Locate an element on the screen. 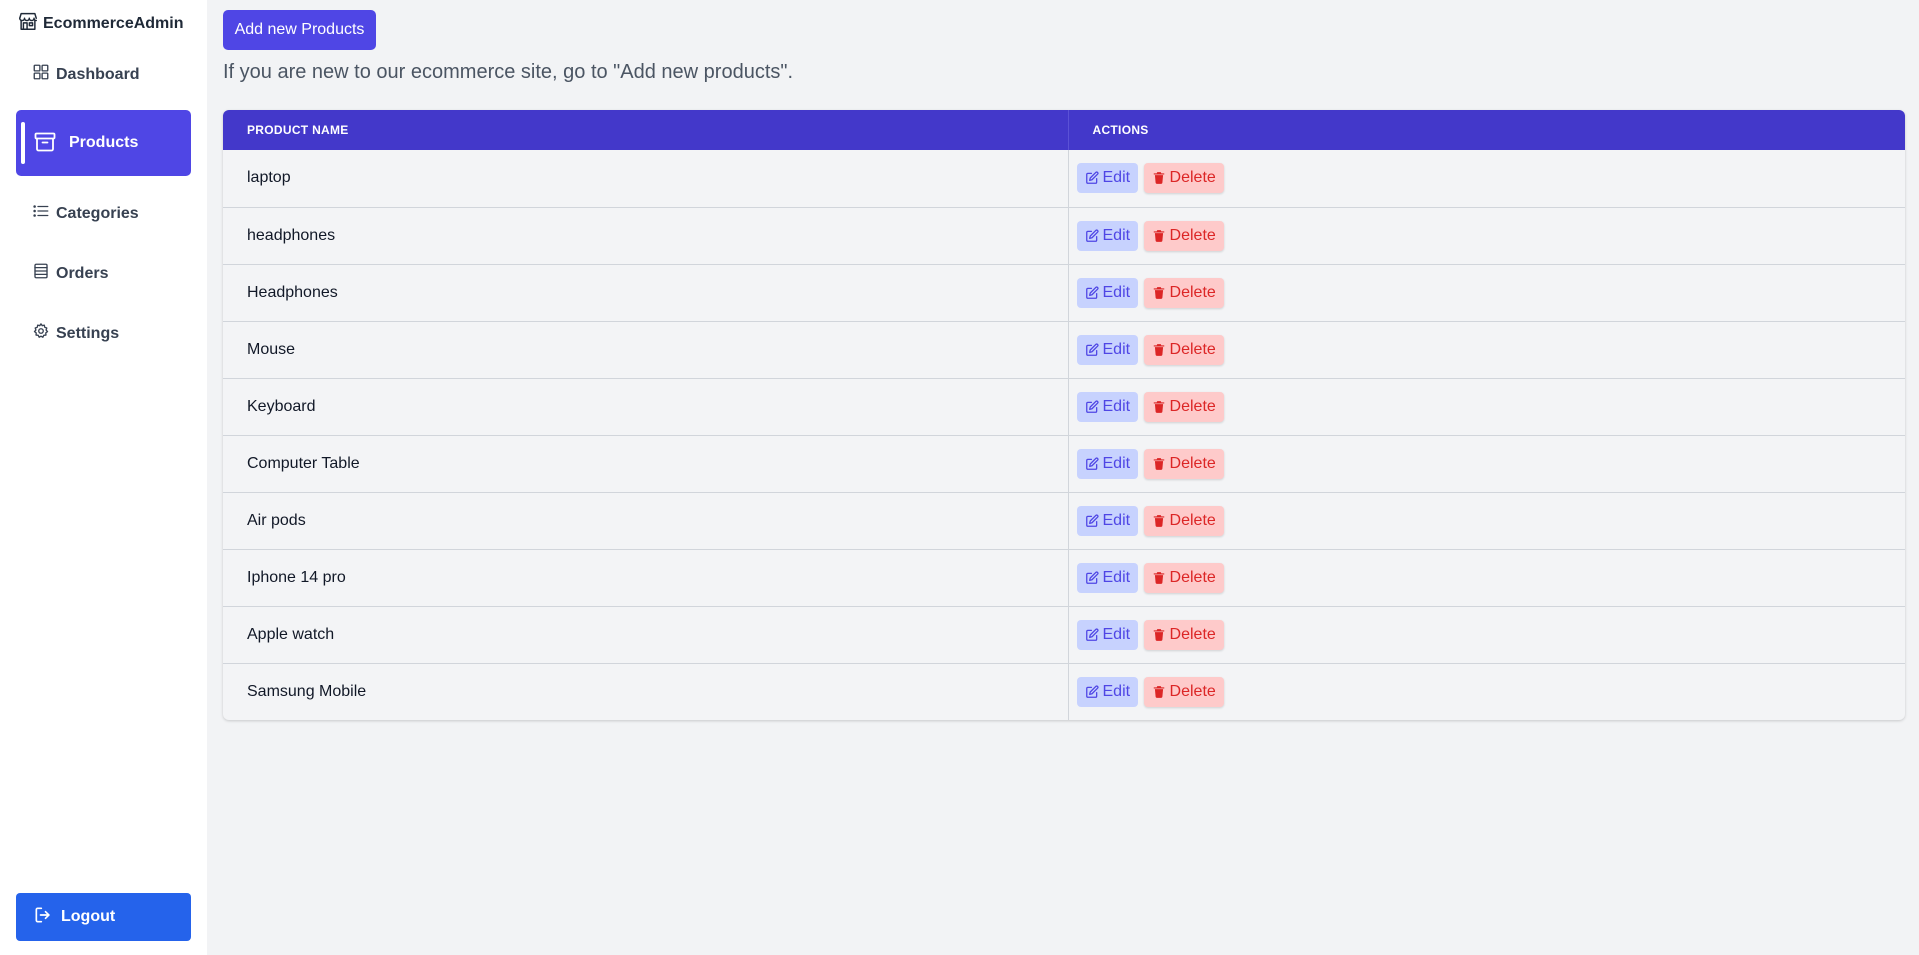 The image size is (1919, 955). logout-icon is located at coordinates (43, 917).